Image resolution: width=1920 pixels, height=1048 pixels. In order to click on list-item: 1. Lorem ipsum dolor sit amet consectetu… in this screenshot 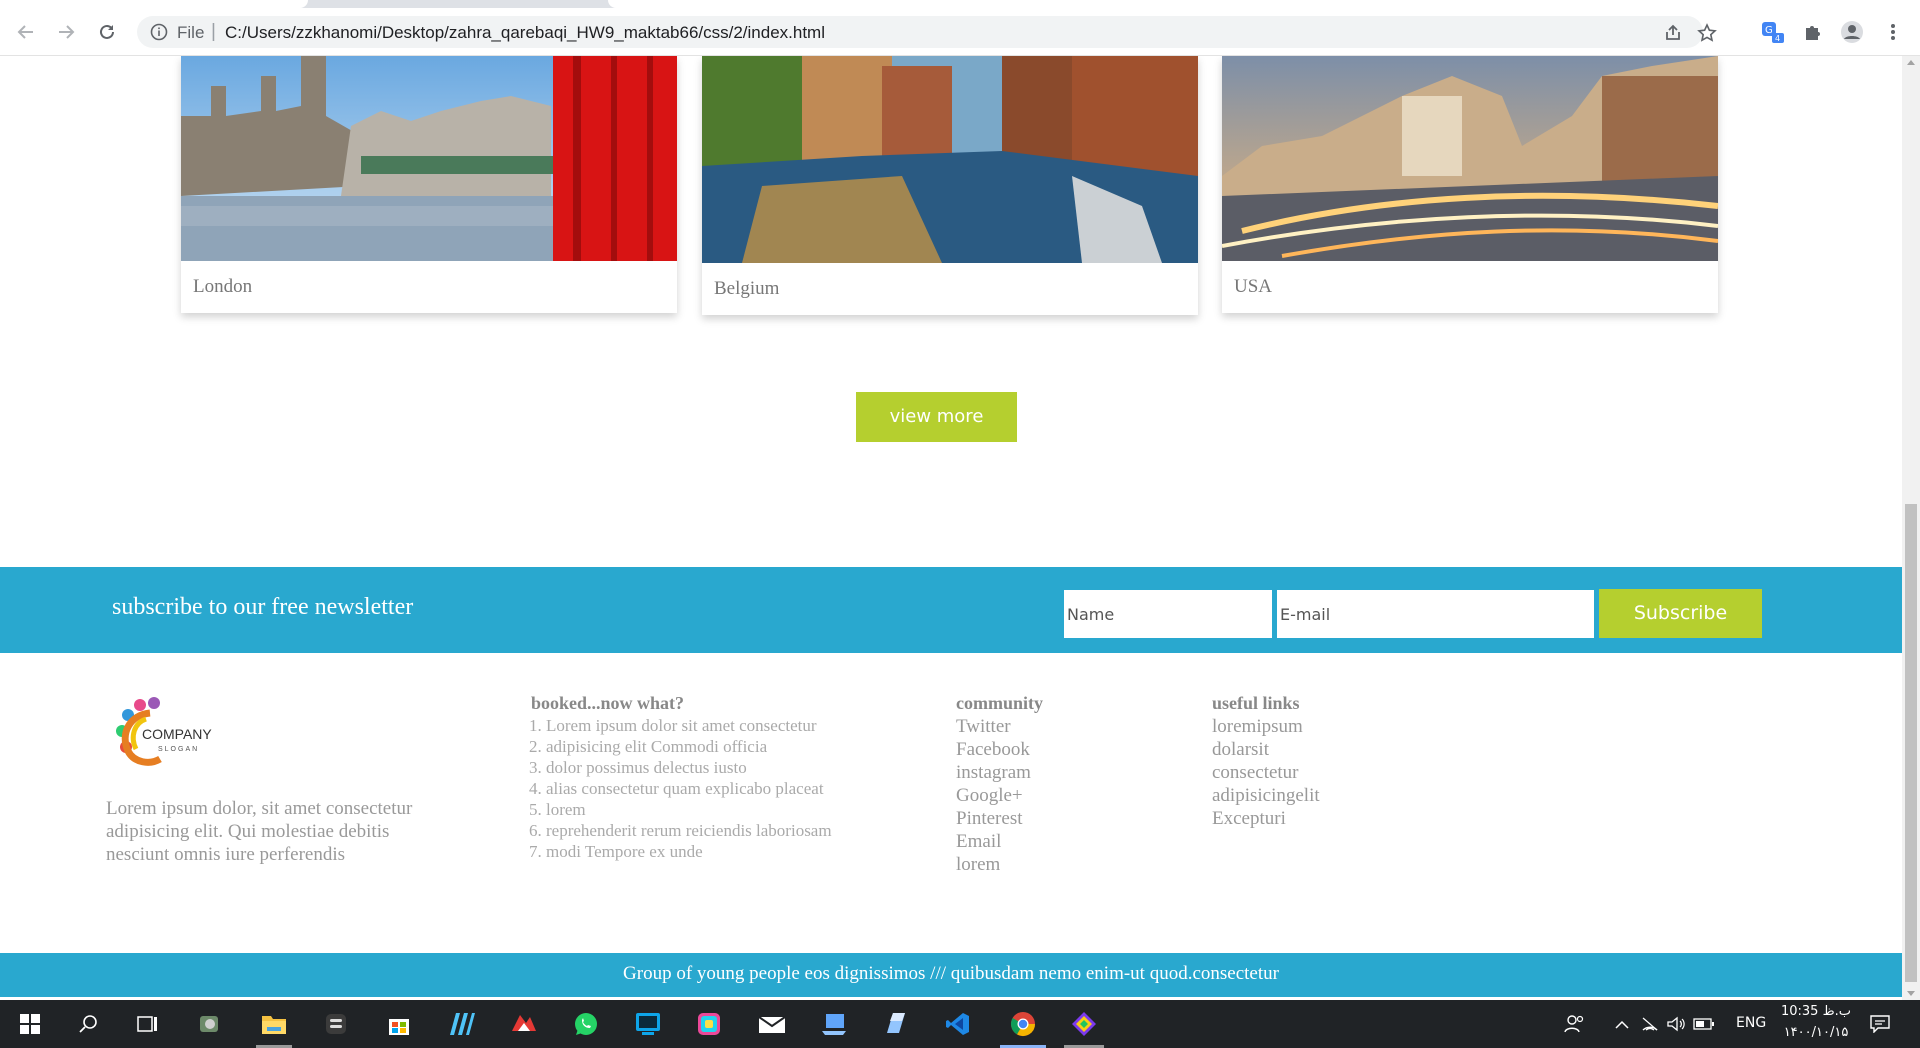, I will do `click(673, 725)`.